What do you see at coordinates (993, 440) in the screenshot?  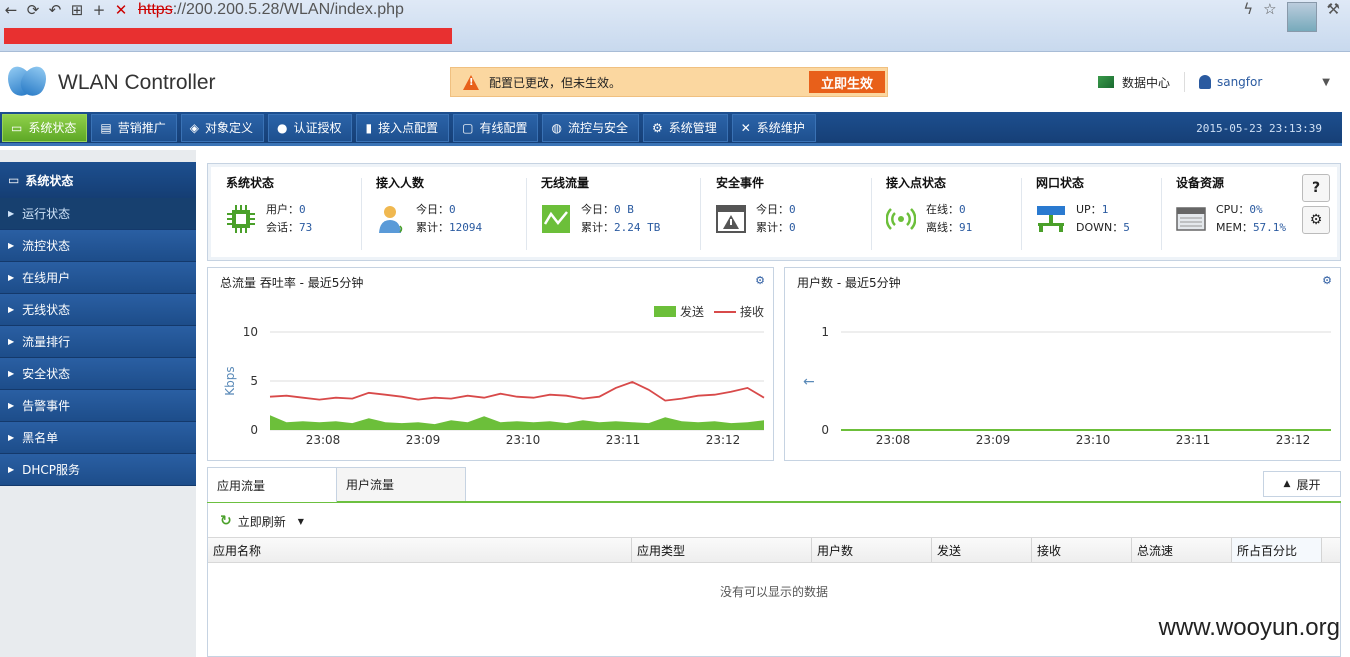 I see `x-tick-label: 23:09` at bounding box center [993, 440].